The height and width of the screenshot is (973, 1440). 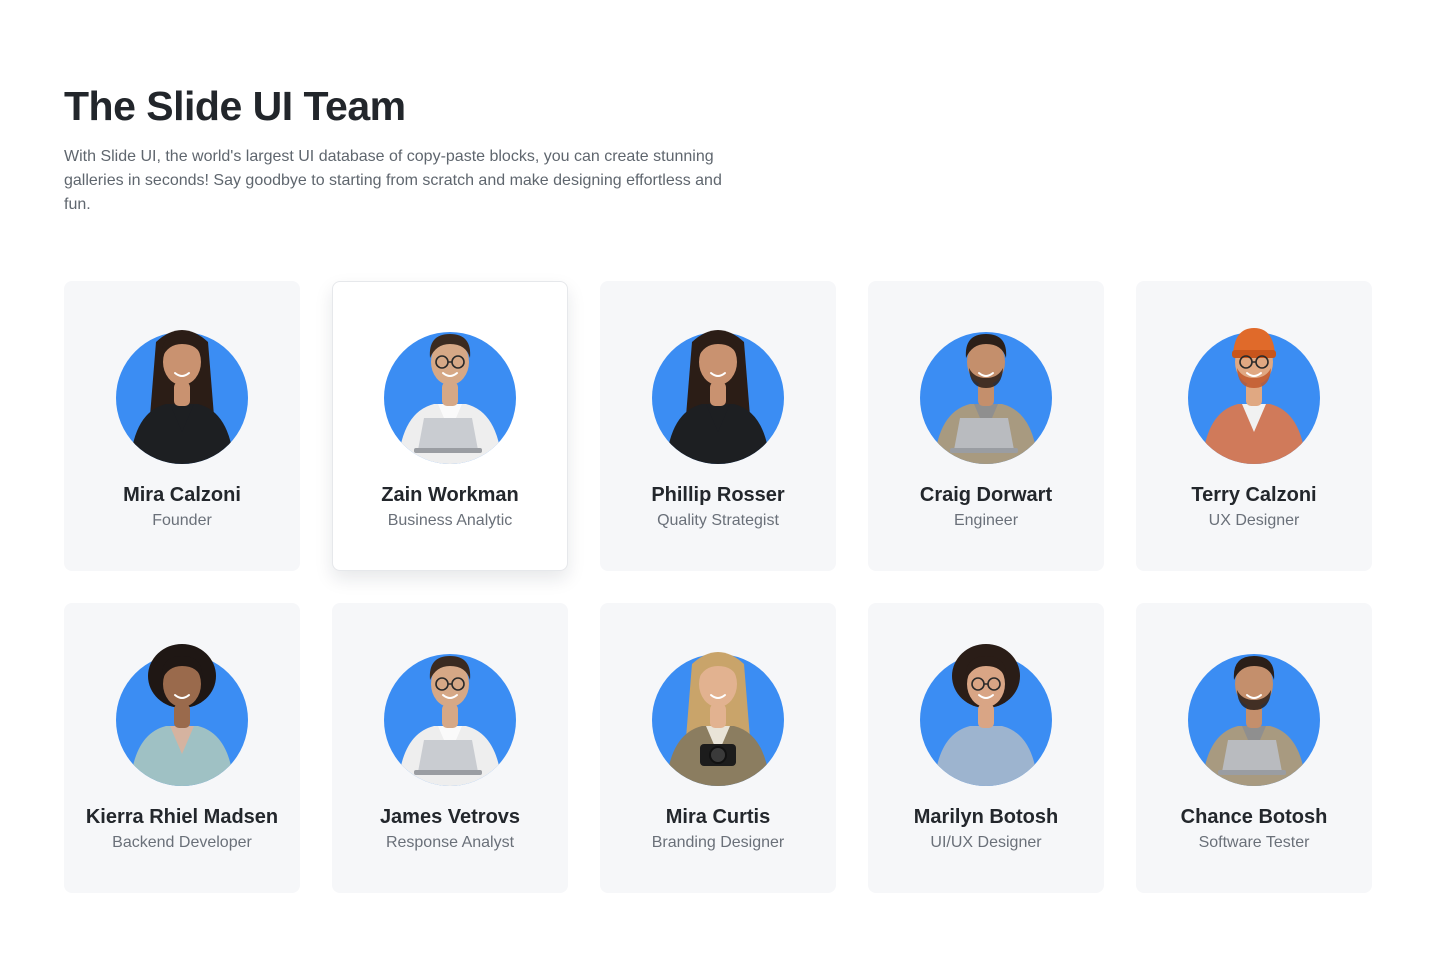 I want to click on team-member-card: Chance Botosh Software Tester, so click(x=1254, y=748).